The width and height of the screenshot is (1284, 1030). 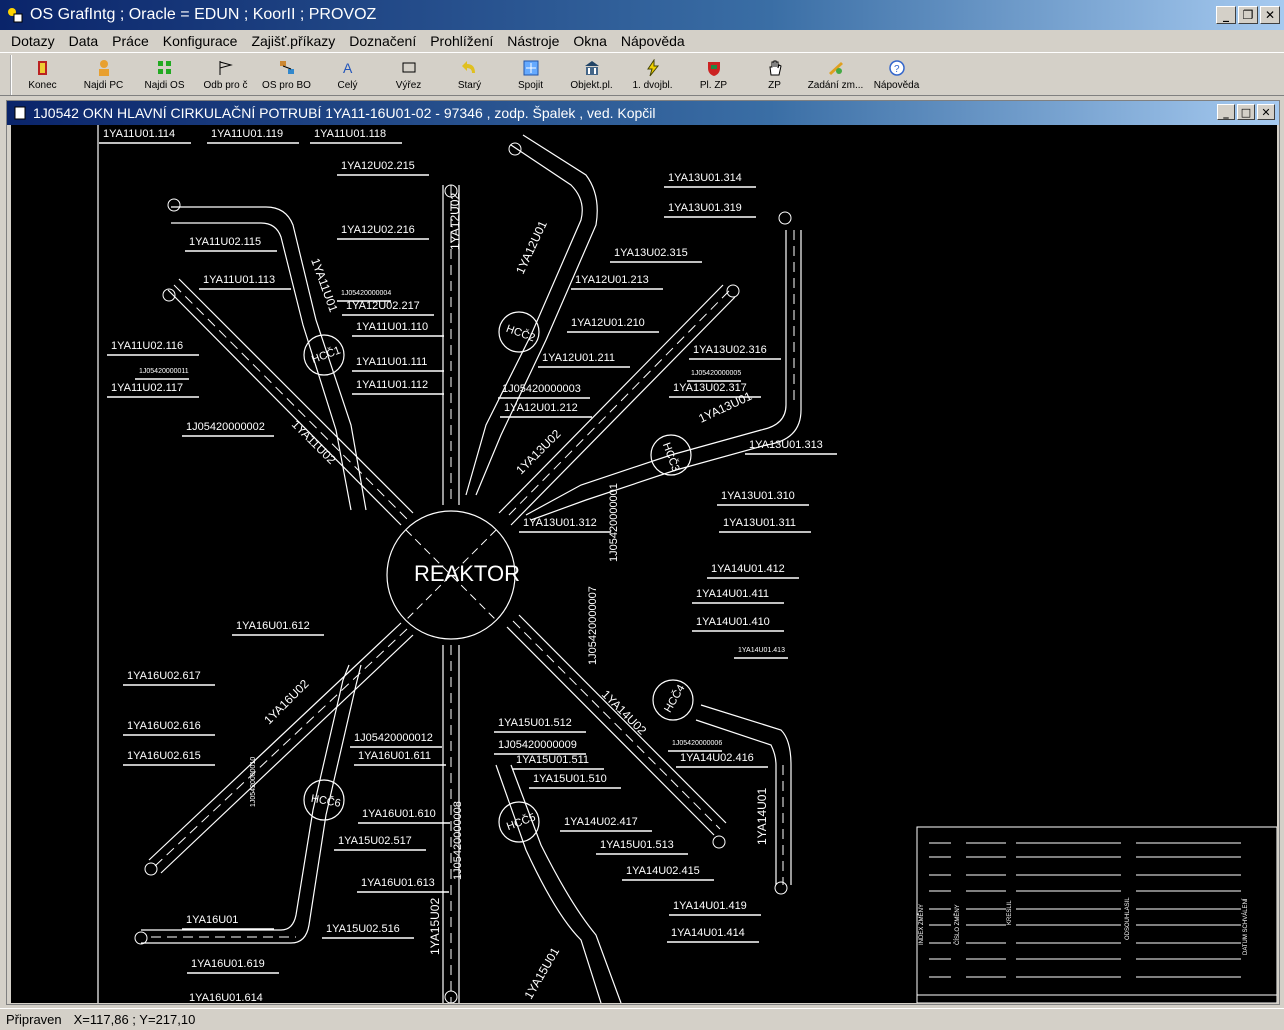 I want to click on os-pro-bo-button: OS pro BO, so click(x=286, y=75).